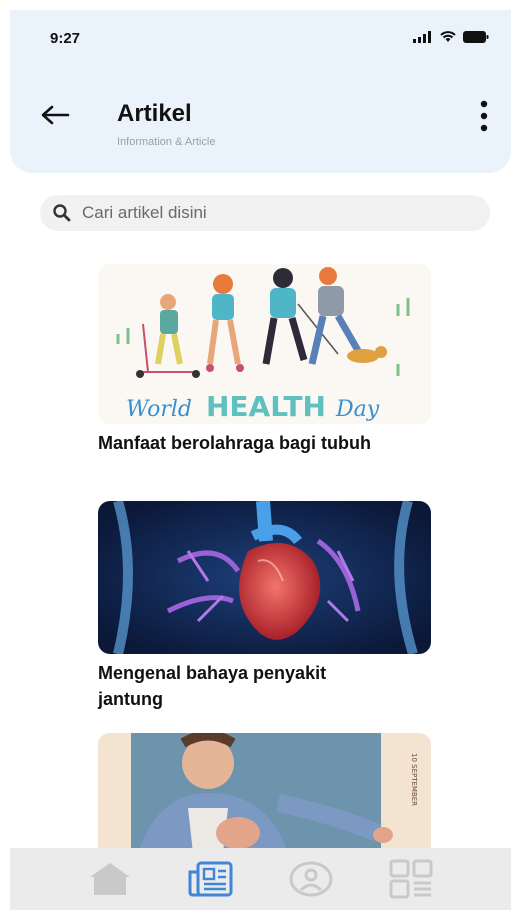 Image resolution: width=511 pixels, height=910 pixels. What do you see at coordinates (272, 213) in the screenshot?
I see `search-input` at bounding box center [272, 213].